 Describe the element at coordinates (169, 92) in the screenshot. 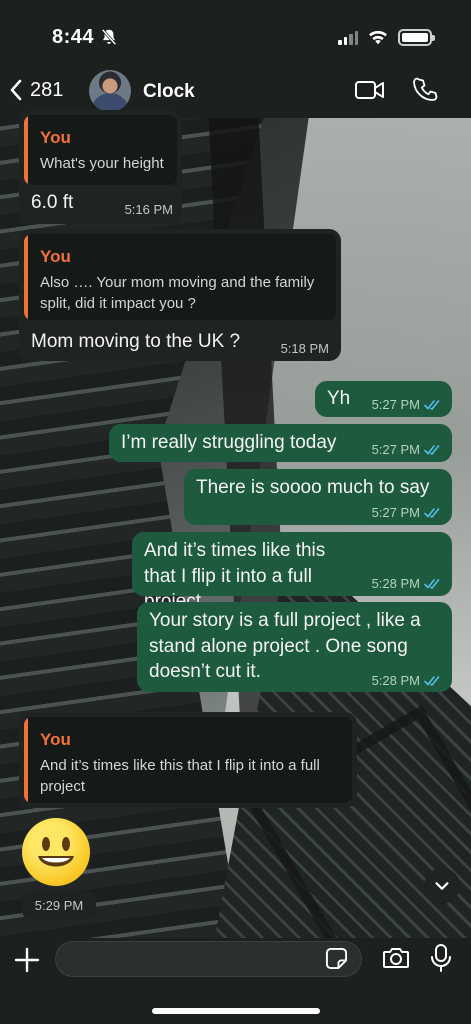

I see `contact-name: Clock` at that location.